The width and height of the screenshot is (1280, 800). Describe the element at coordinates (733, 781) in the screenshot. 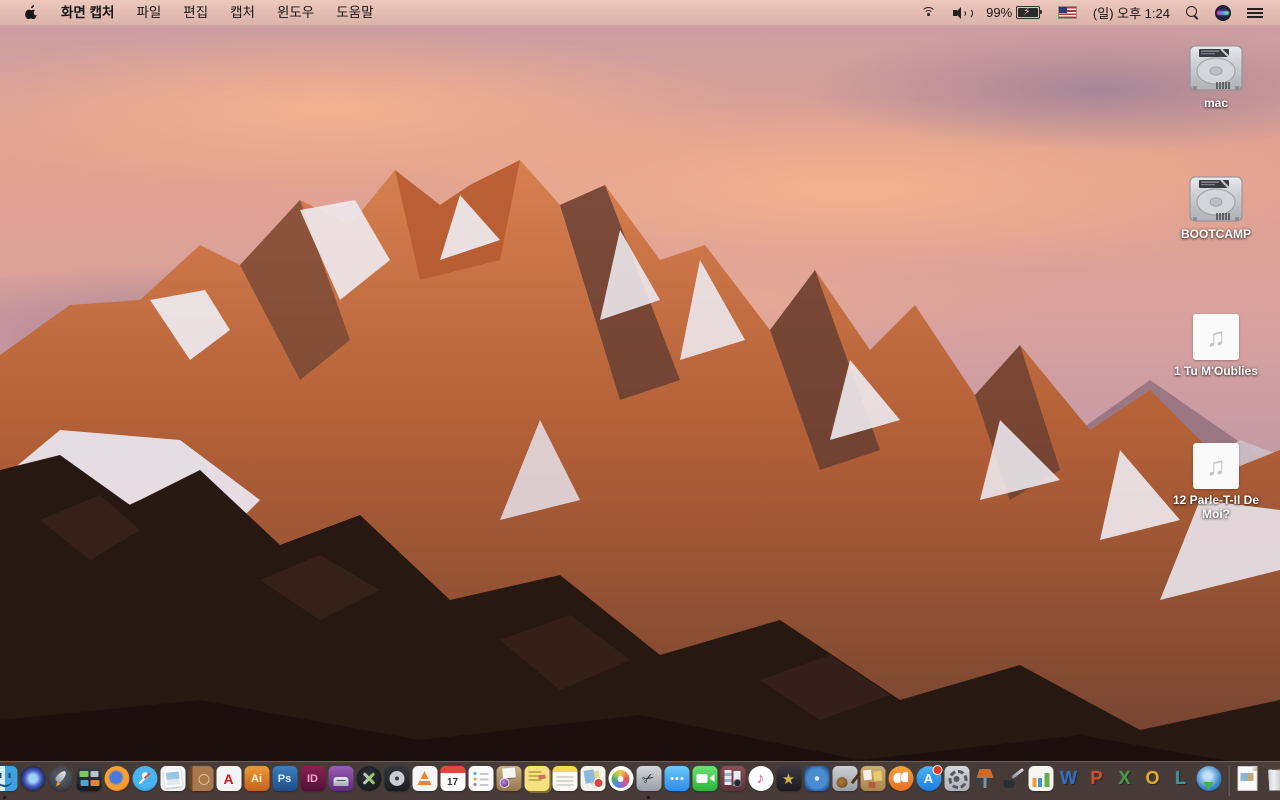

I see `dock-item-photo-booth` at that location.